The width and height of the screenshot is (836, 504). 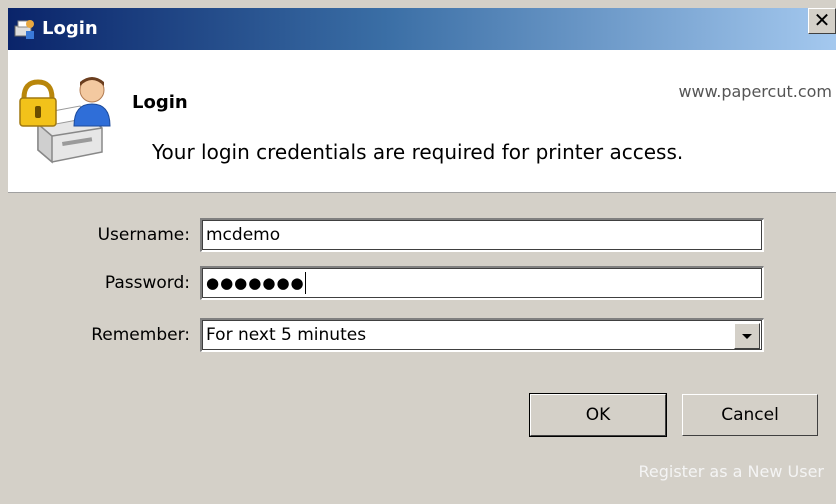 What do you see at coordinates (422, 29) in the screenshot?
I see `title-bar: Login` at bounding box center [422, 29].